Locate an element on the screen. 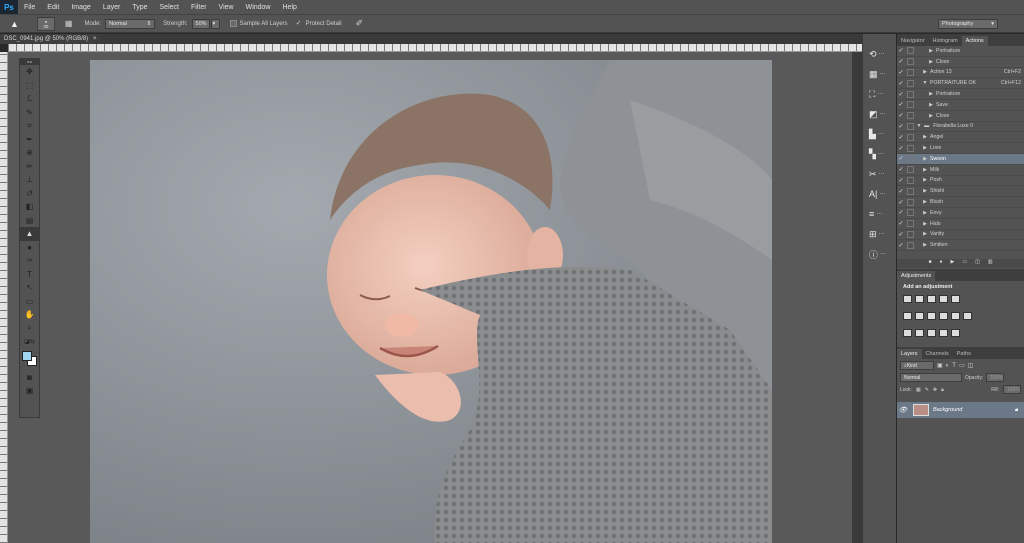 This screenshot has width=1024, height=543. menu-edit: Edit is located at coordinates (53, 7).